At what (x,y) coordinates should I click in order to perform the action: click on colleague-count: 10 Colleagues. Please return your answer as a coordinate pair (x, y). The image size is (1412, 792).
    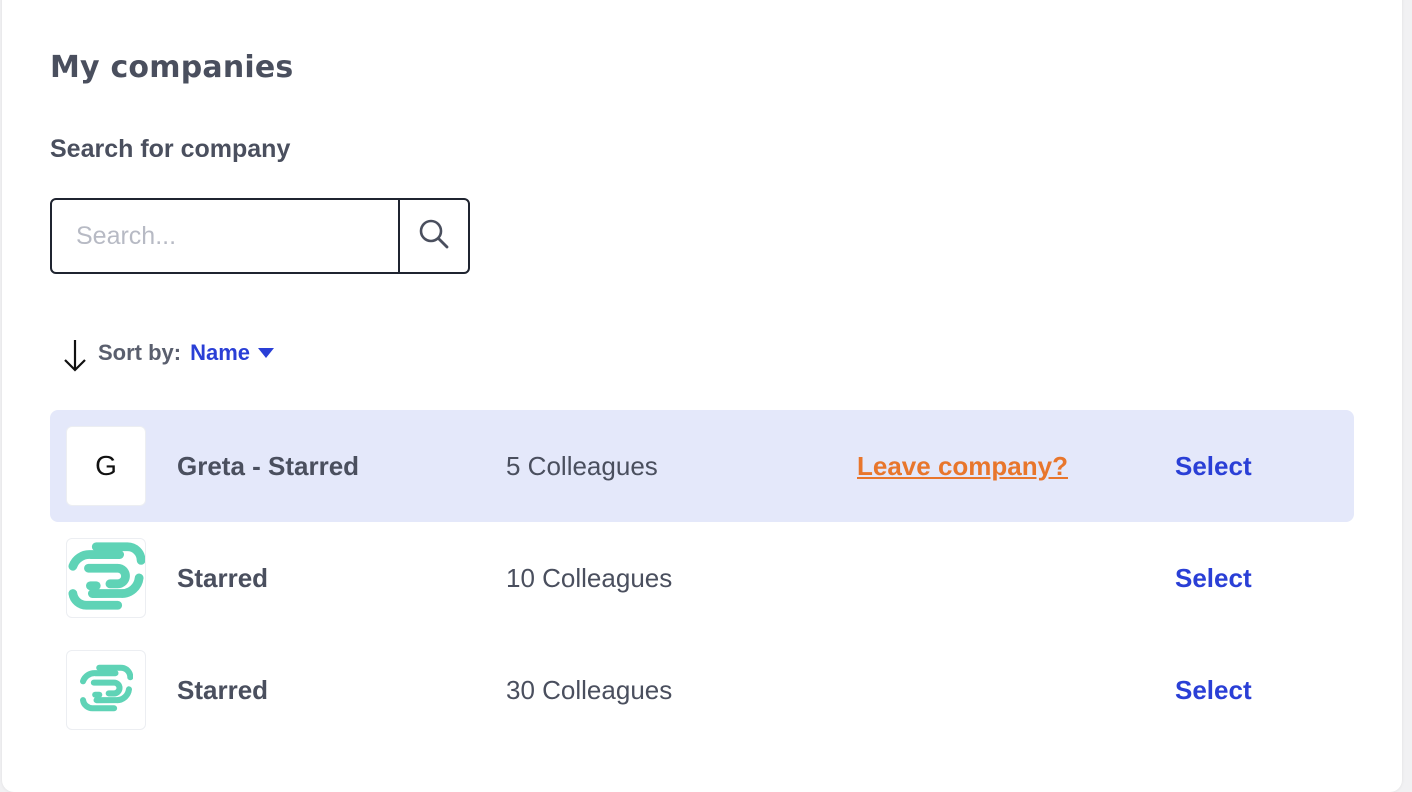
    Looking at the image, I should click on (589, 578).